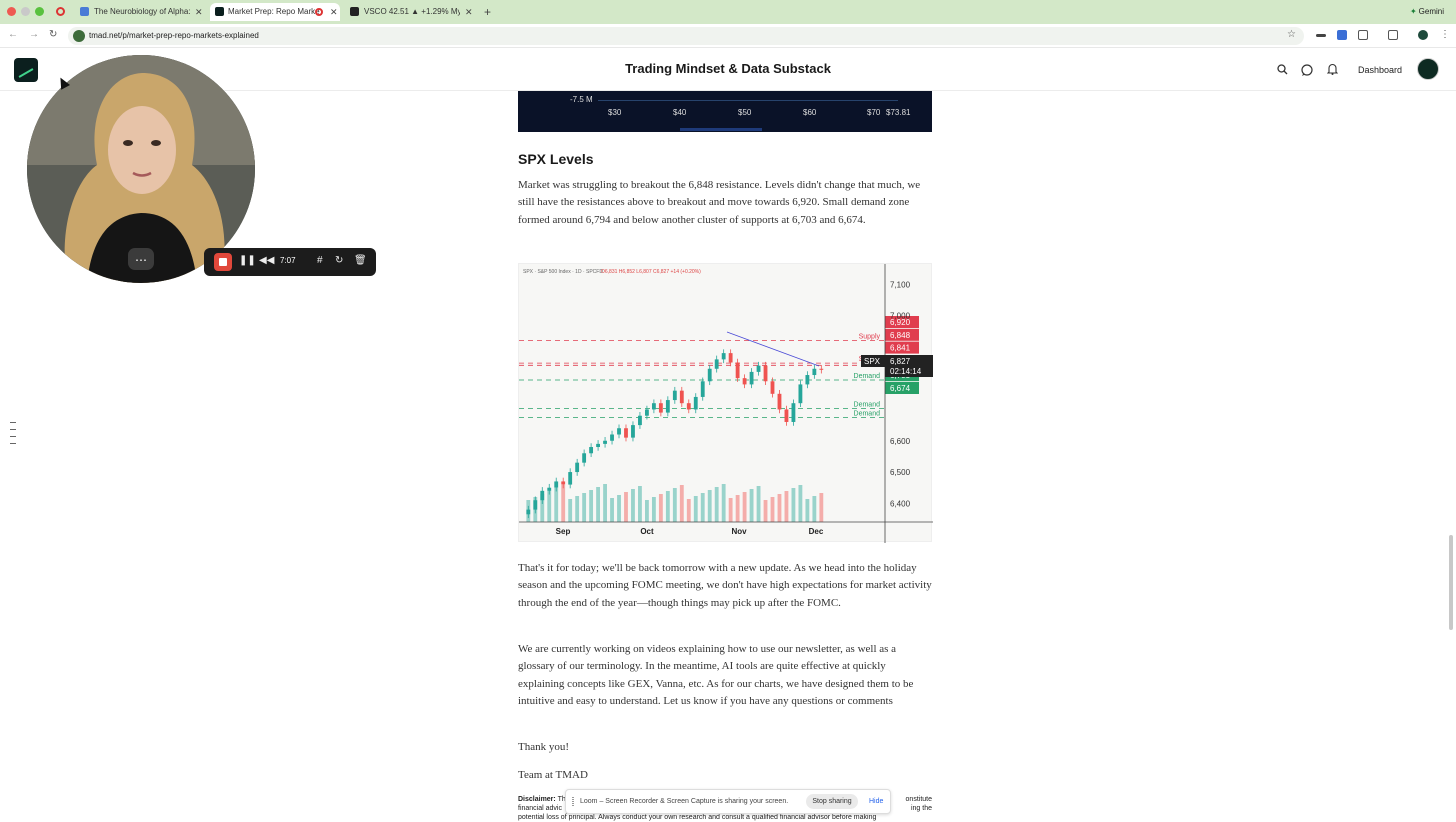 This screenshot has height=822, width=1456. Describe the element at coordinates (34, 34) in the screenshot. I see `forward-arrow-icon: →` at that location.